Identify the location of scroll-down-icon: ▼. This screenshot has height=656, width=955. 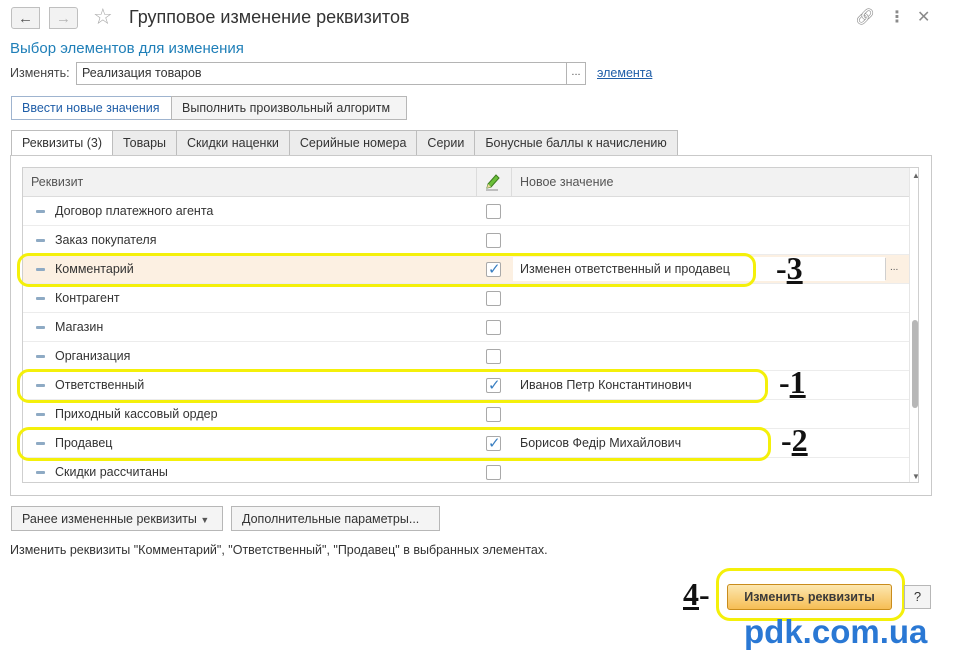
(915, 476).